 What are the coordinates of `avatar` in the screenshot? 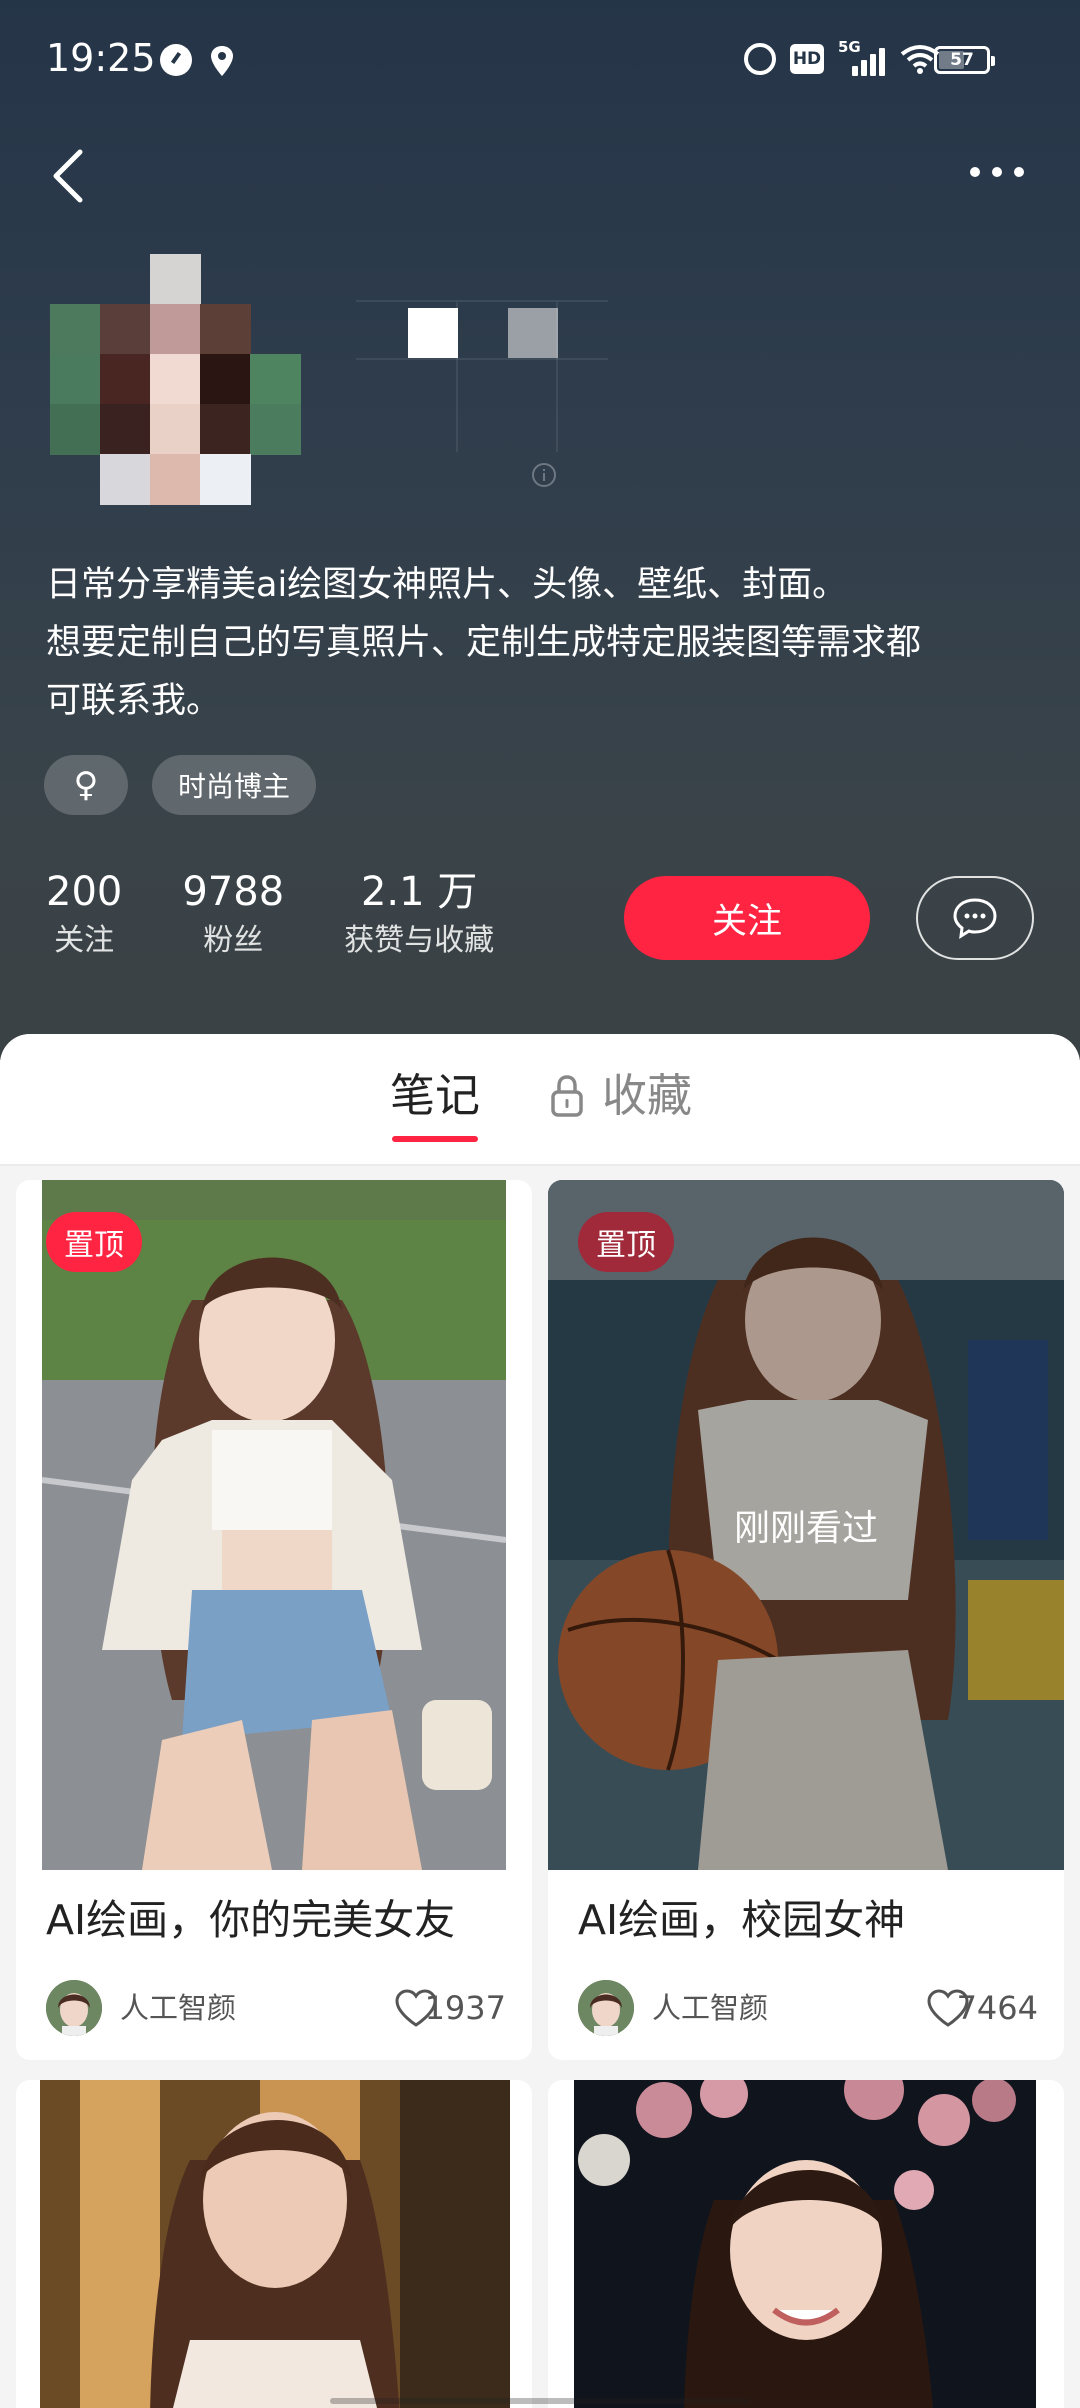 It's located at (178, 382).